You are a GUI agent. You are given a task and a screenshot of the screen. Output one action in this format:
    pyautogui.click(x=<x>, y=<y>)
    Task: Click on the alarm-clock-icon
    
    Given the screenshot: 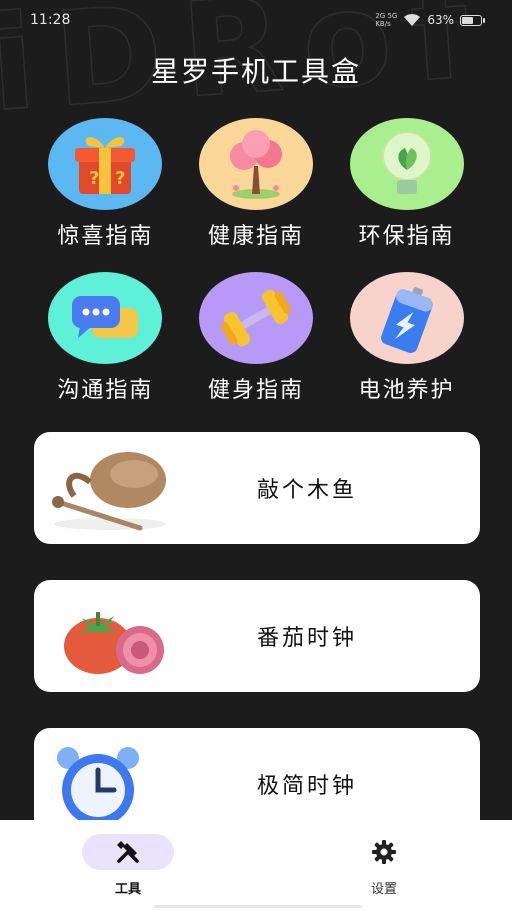 What is the action you would take?
    pyautogui.click(x=98, y=786)
    